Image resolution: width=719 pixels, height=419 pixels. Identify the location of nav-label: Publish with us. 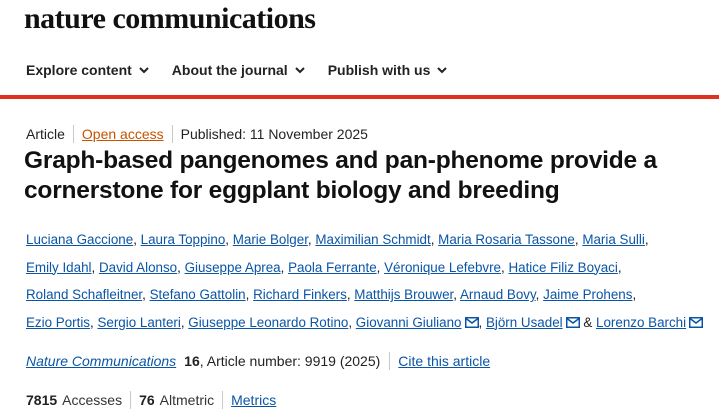
(379, 70).